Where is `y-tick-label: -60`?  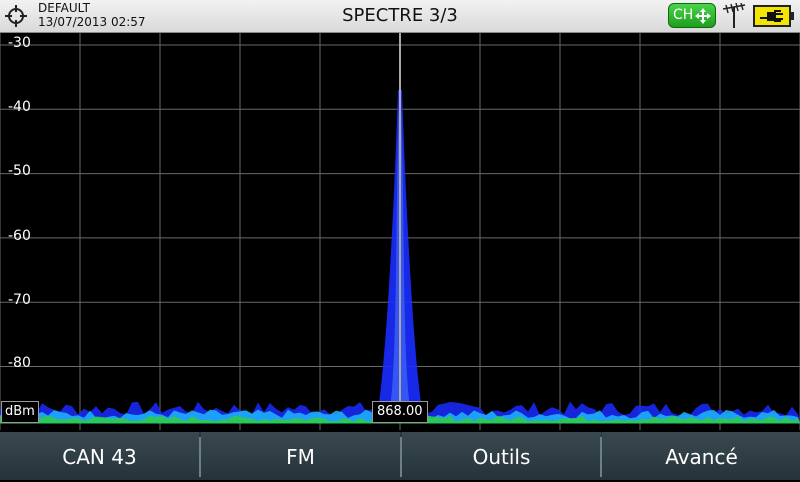 y-tick-label: -60 is located at coordinates (19, 236).